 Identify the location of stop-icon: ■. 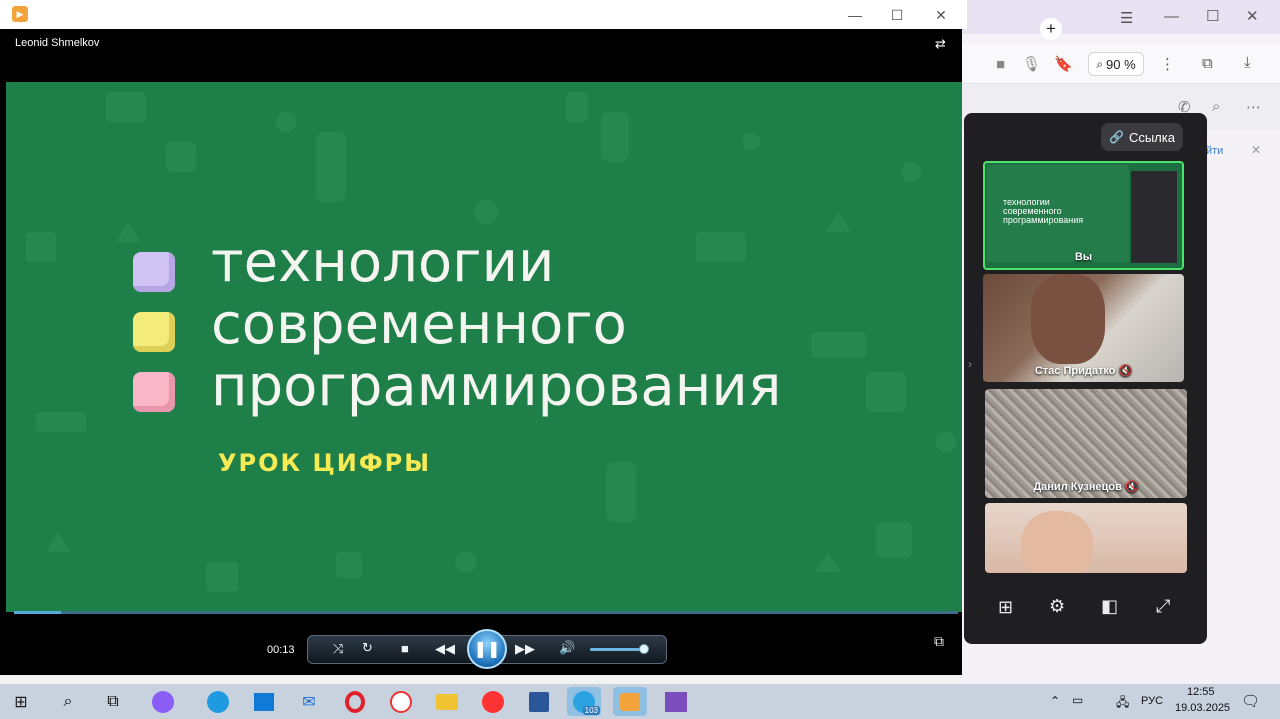
(405, 648).